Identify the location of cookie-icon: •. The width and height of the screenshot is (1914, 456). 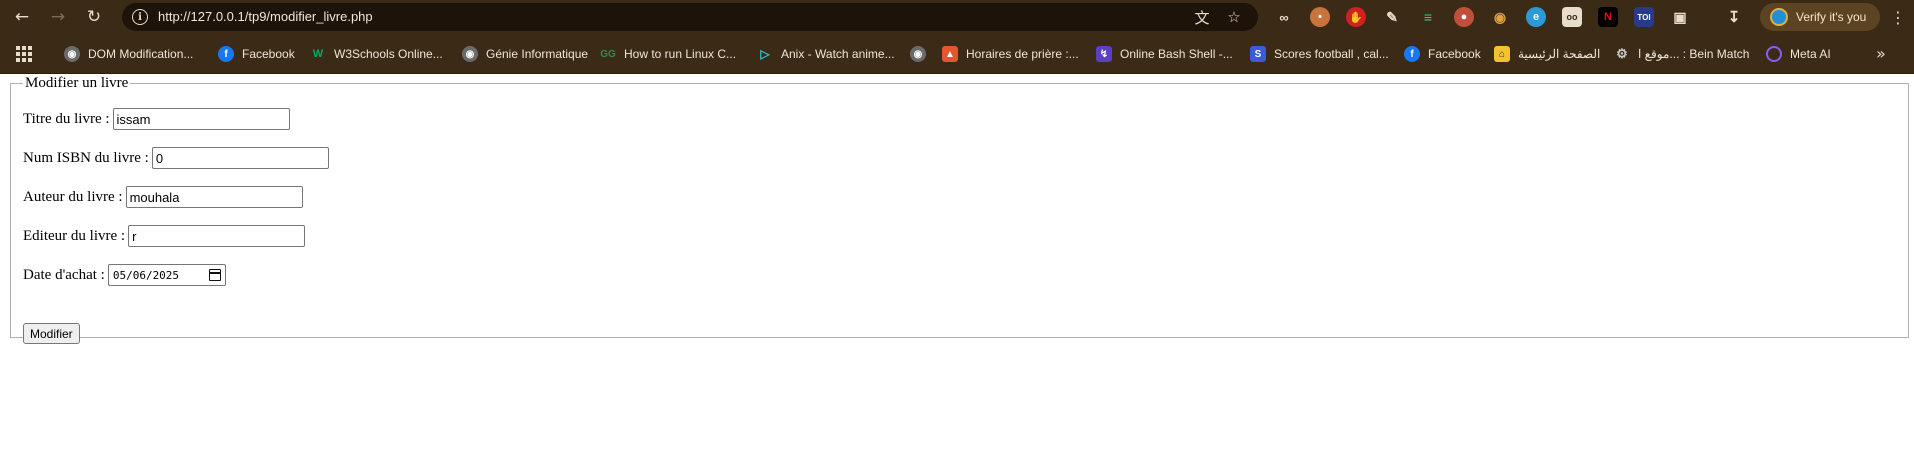
(1320, 17).